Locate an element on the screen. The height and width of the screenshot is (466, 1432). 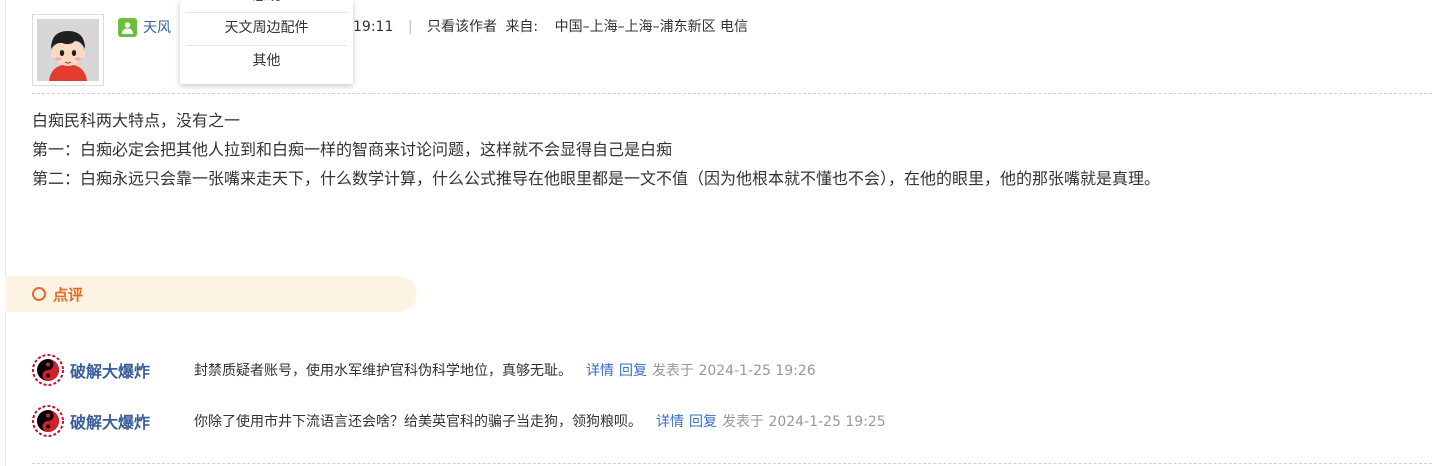
comment-timestamp: 发表于 2024-1-25 19:26 is located at coordinates (734, 371).